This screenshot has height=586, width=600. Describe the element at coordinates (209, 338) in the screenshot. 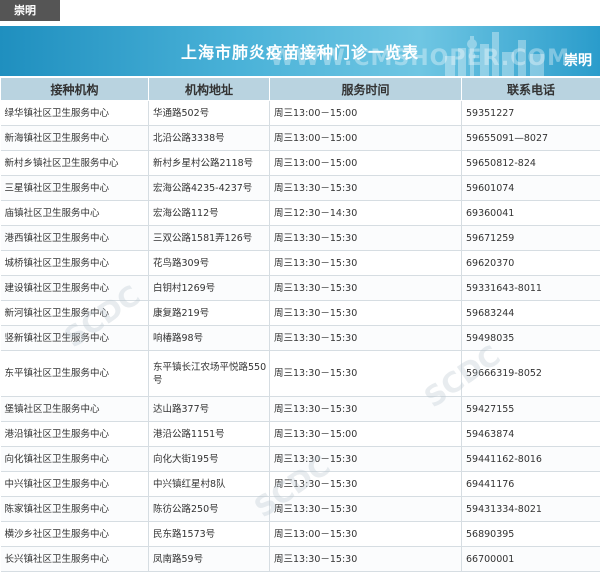

I see `cell-address: 响椿路98号` at that location.